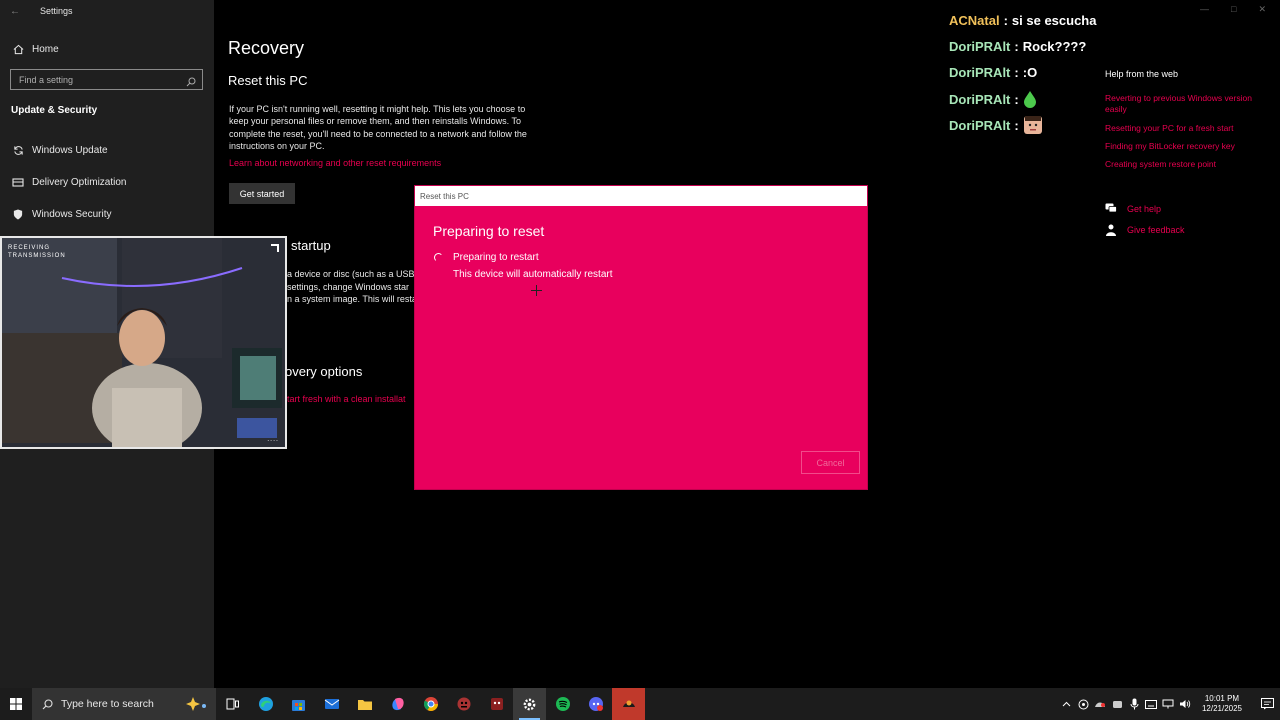 Image resolution: width=1280 pixels, height=720 pixels. Describe the element at coordinates (1222, 698) in the screenshot. I see `clock-time: 10:01 PM` at that location.